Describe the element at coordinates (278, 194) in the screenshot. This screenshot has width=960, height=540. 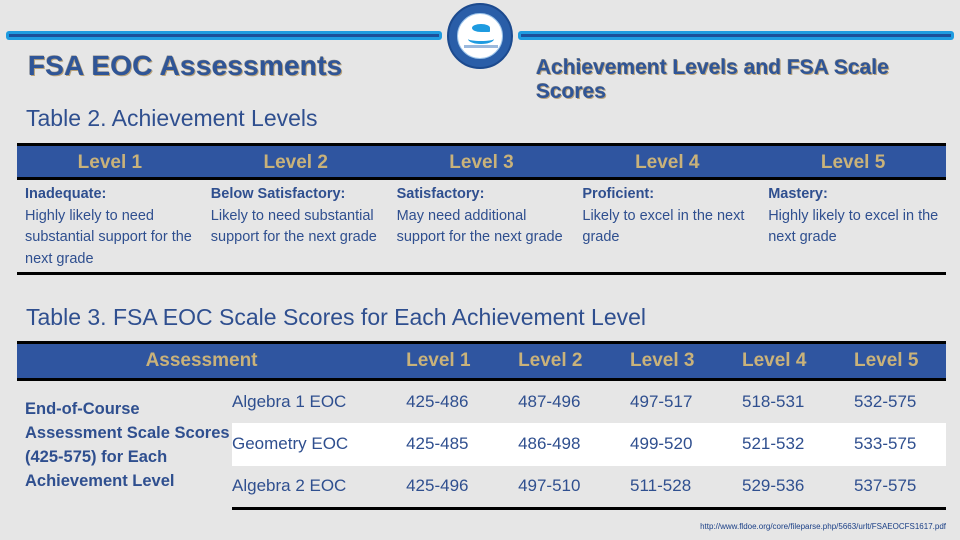
I see `level-label: Below Satisfactory:` at that location.